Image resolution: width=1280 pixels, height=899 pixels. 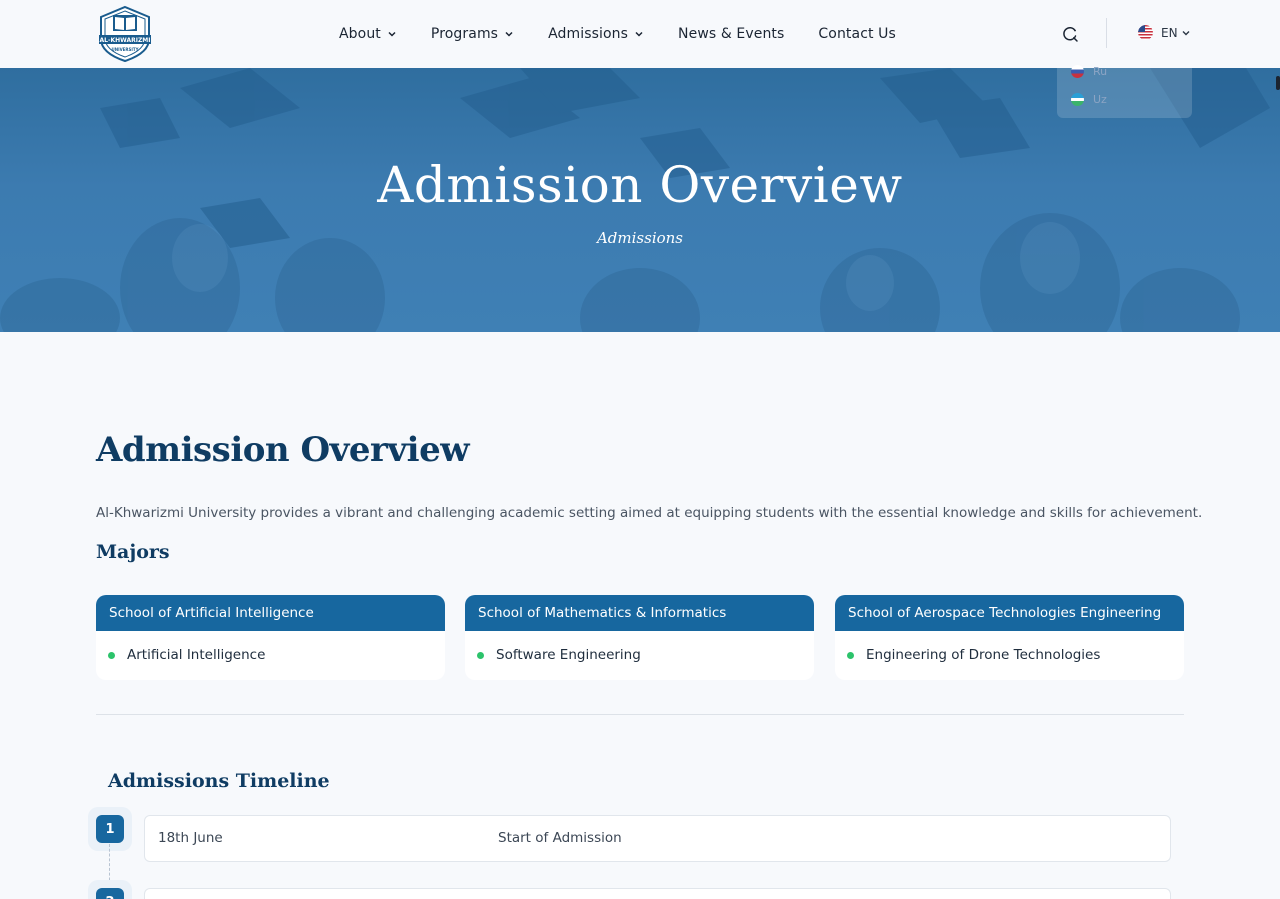 What do you see at coordinates (1278, 83) in the screenshot?
I see `scrollbar-thumb` at bounding box center [1278, 83].